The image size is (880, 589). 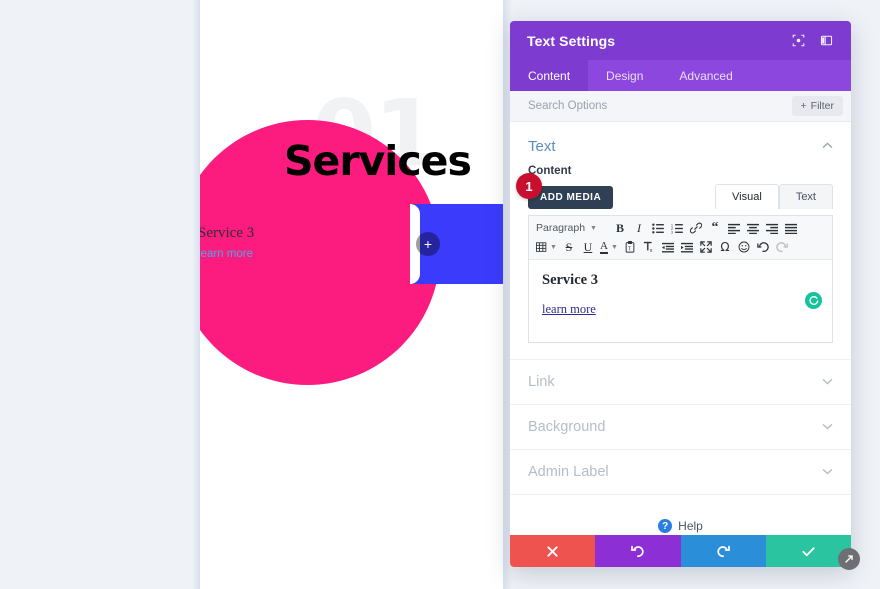 I want to click on align-center-icon, so click(x=753, y=228).